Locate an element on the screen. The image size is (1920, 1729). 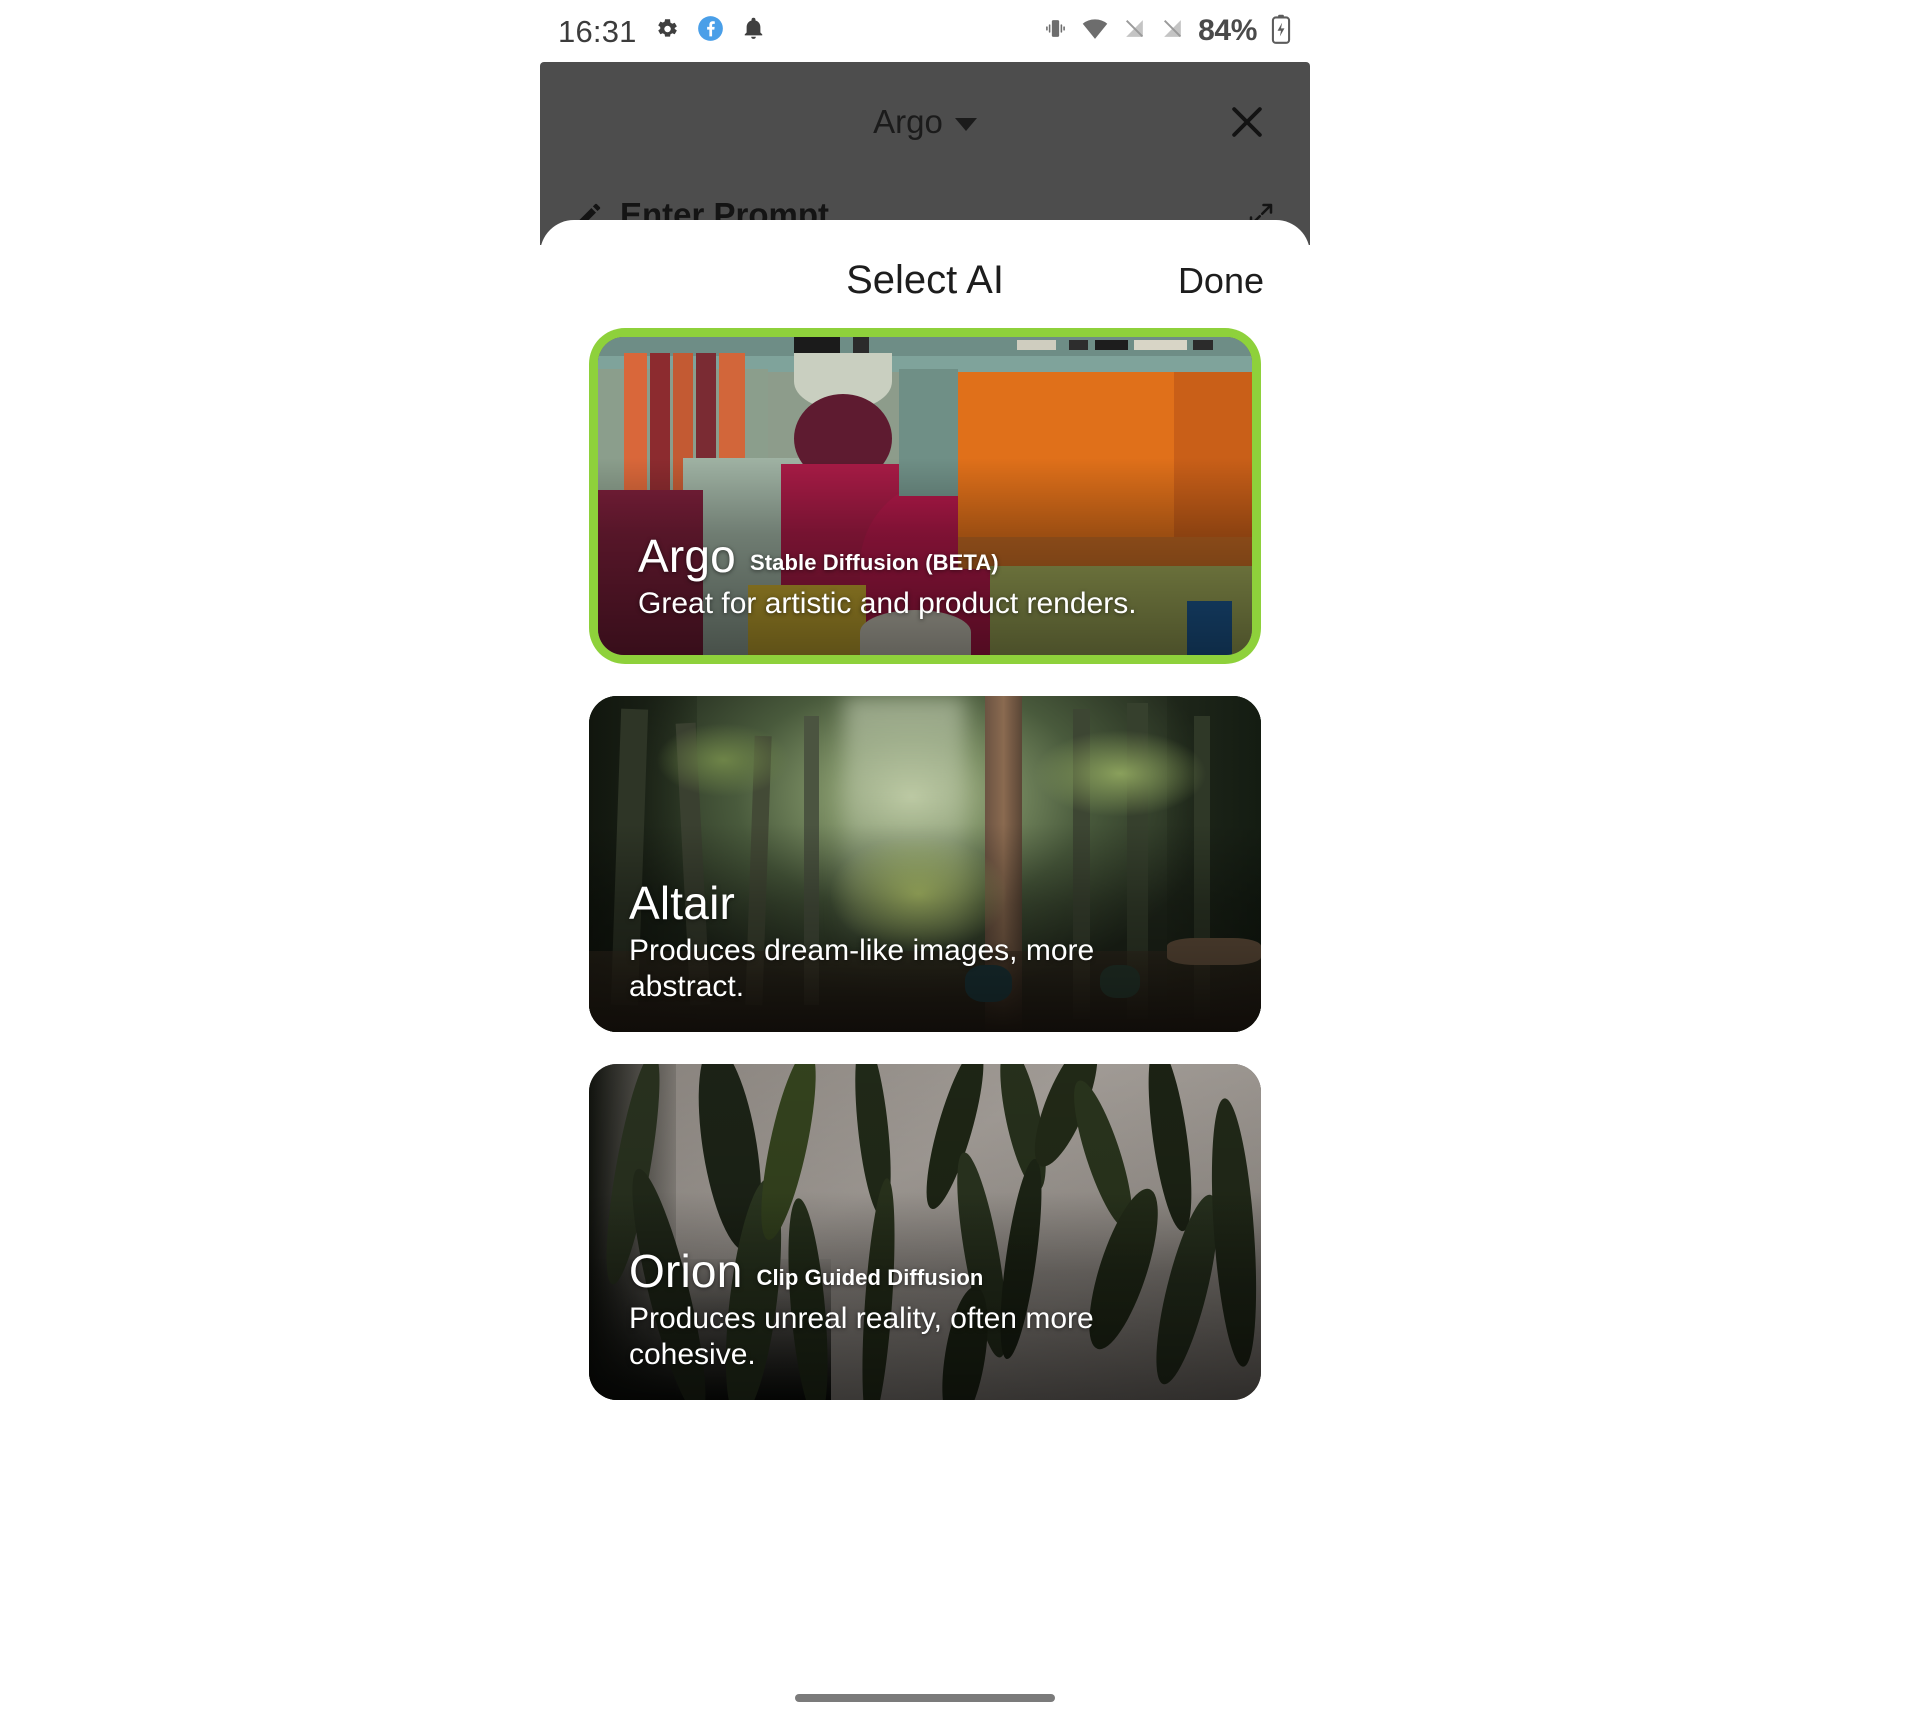
model-dropdown-button: Argo is located at coordinates (925, 122).